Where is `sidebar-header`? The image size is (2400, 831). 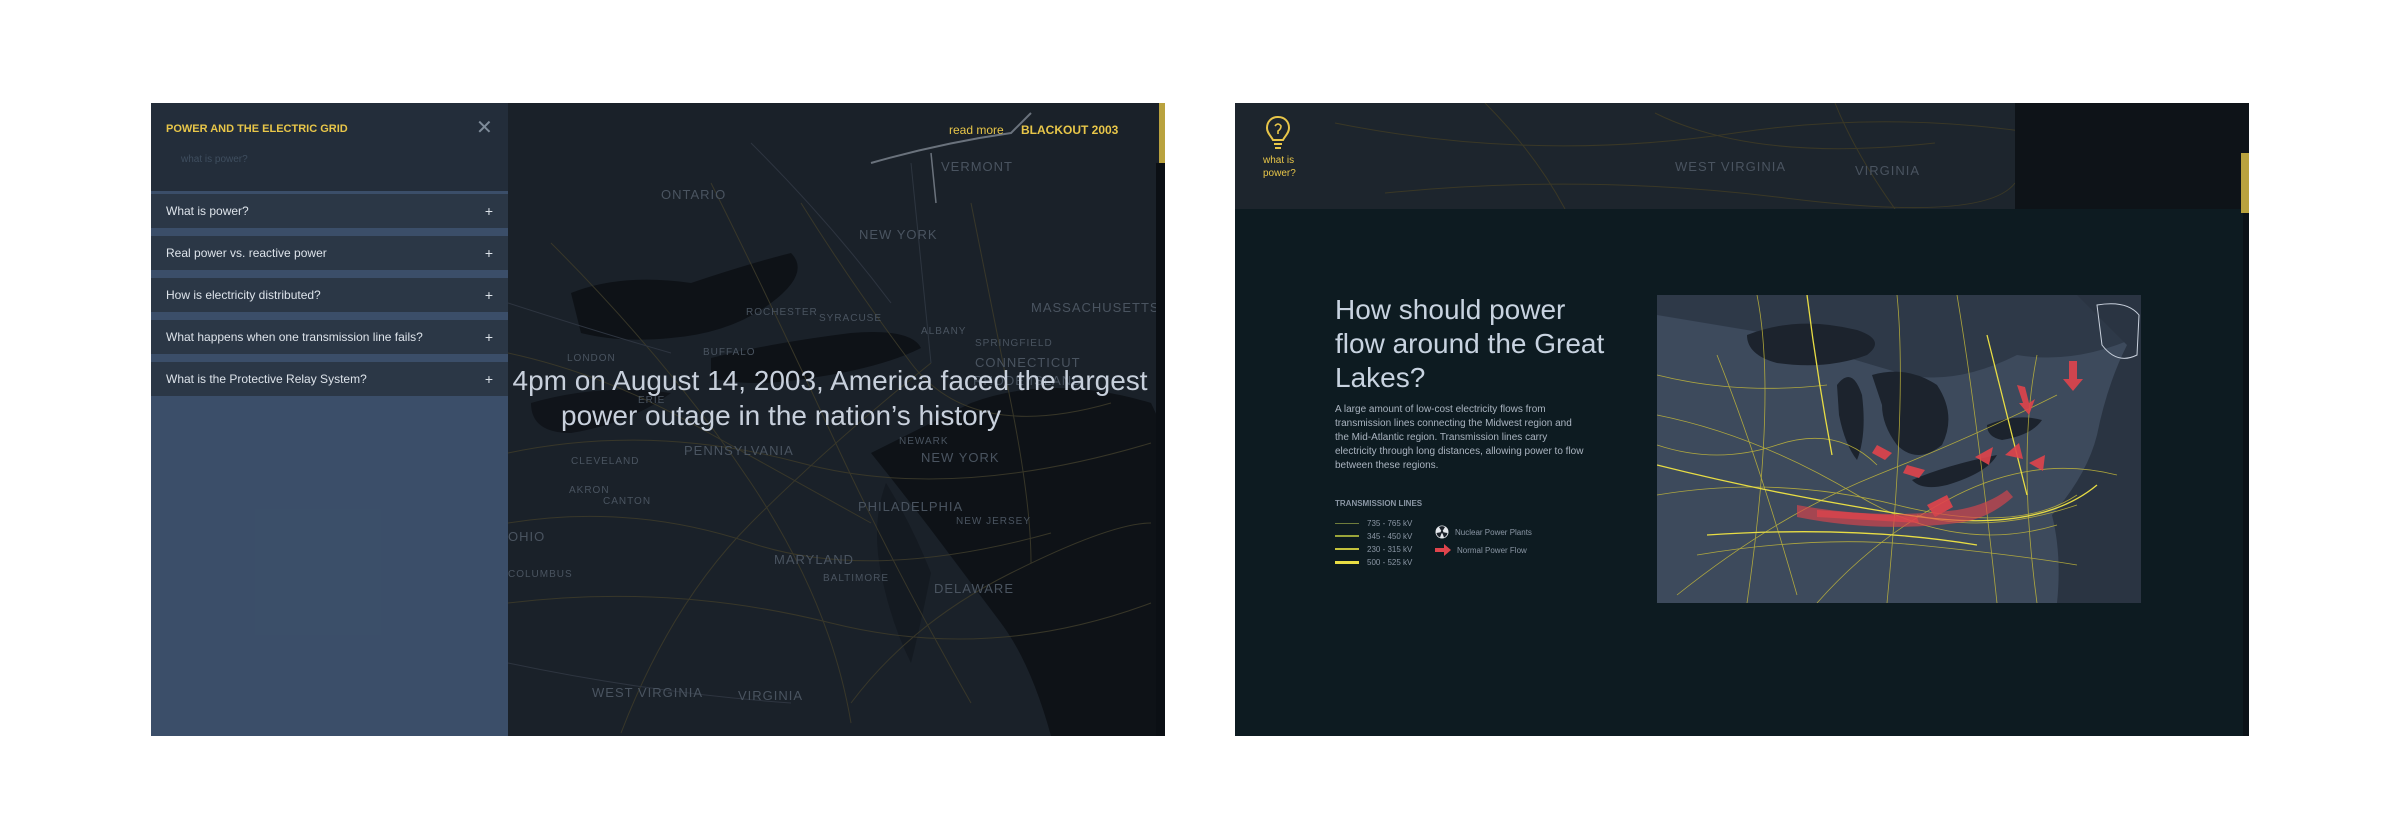
sidebar-header is located at coordinates (329, 147).